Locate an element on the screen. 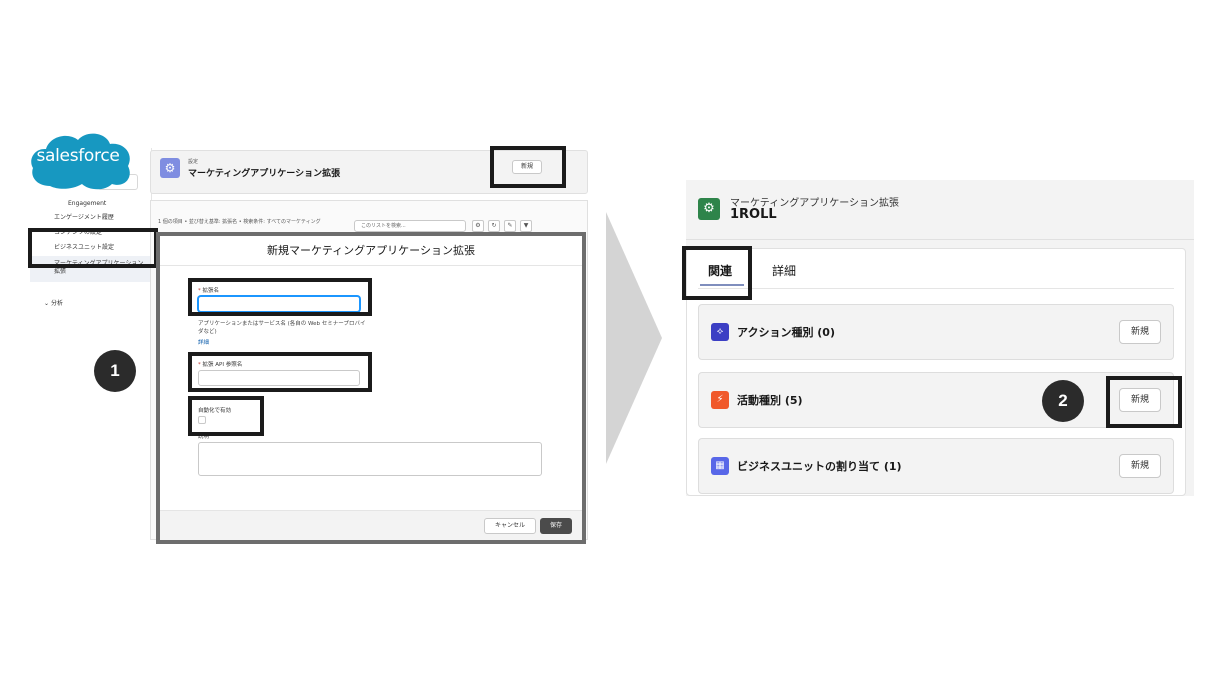 The image size is (1207, 675). edit-icon: ✎ is located at coordinates (510, 226).